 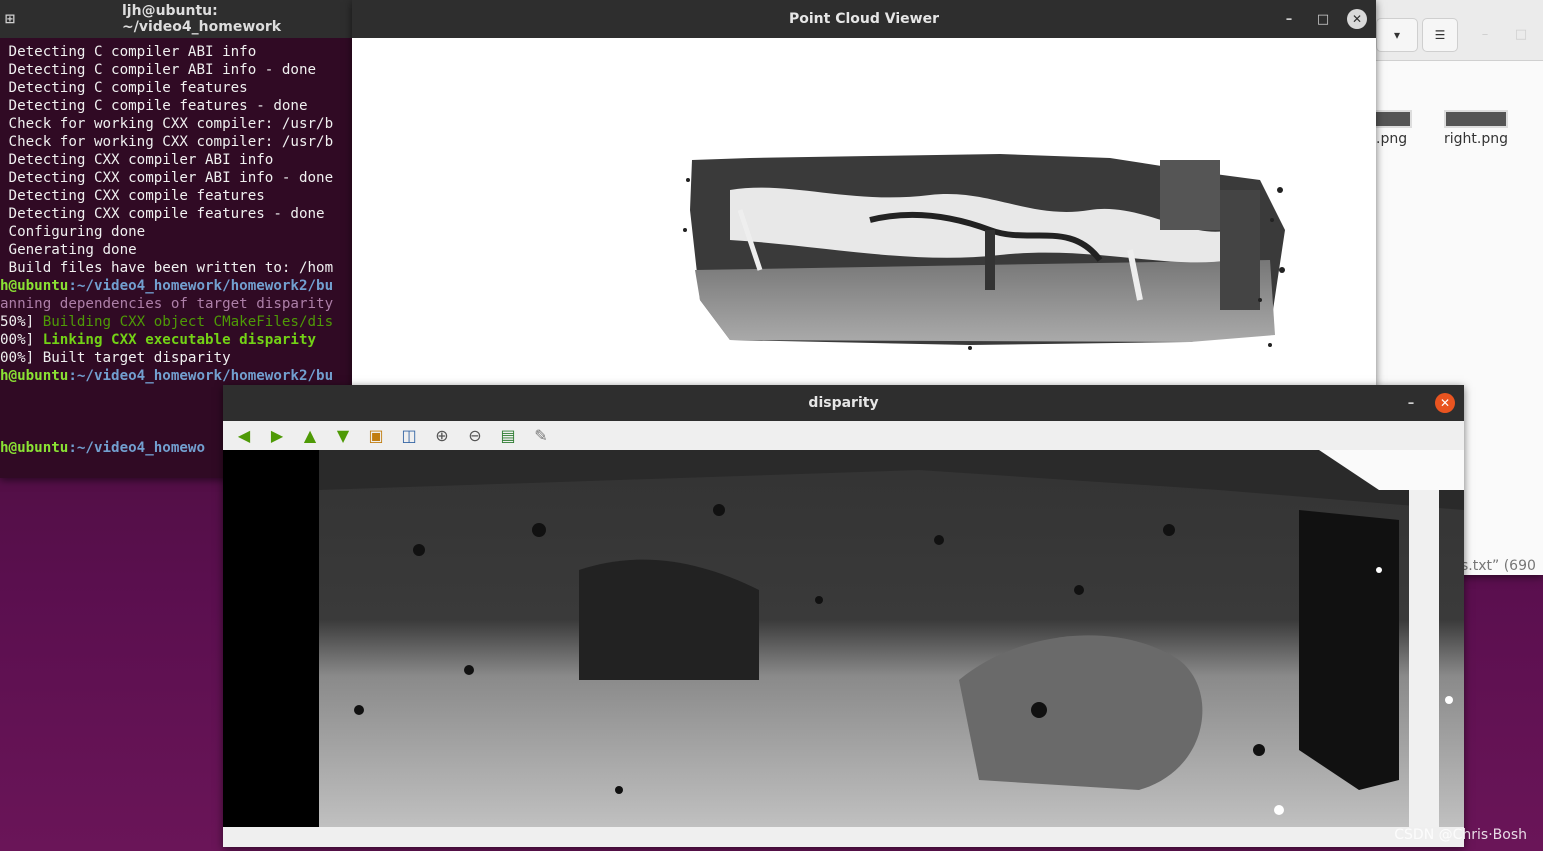 I want to click on terminal-line: Build files have been written to: /hom, so click(x=167, y=268).